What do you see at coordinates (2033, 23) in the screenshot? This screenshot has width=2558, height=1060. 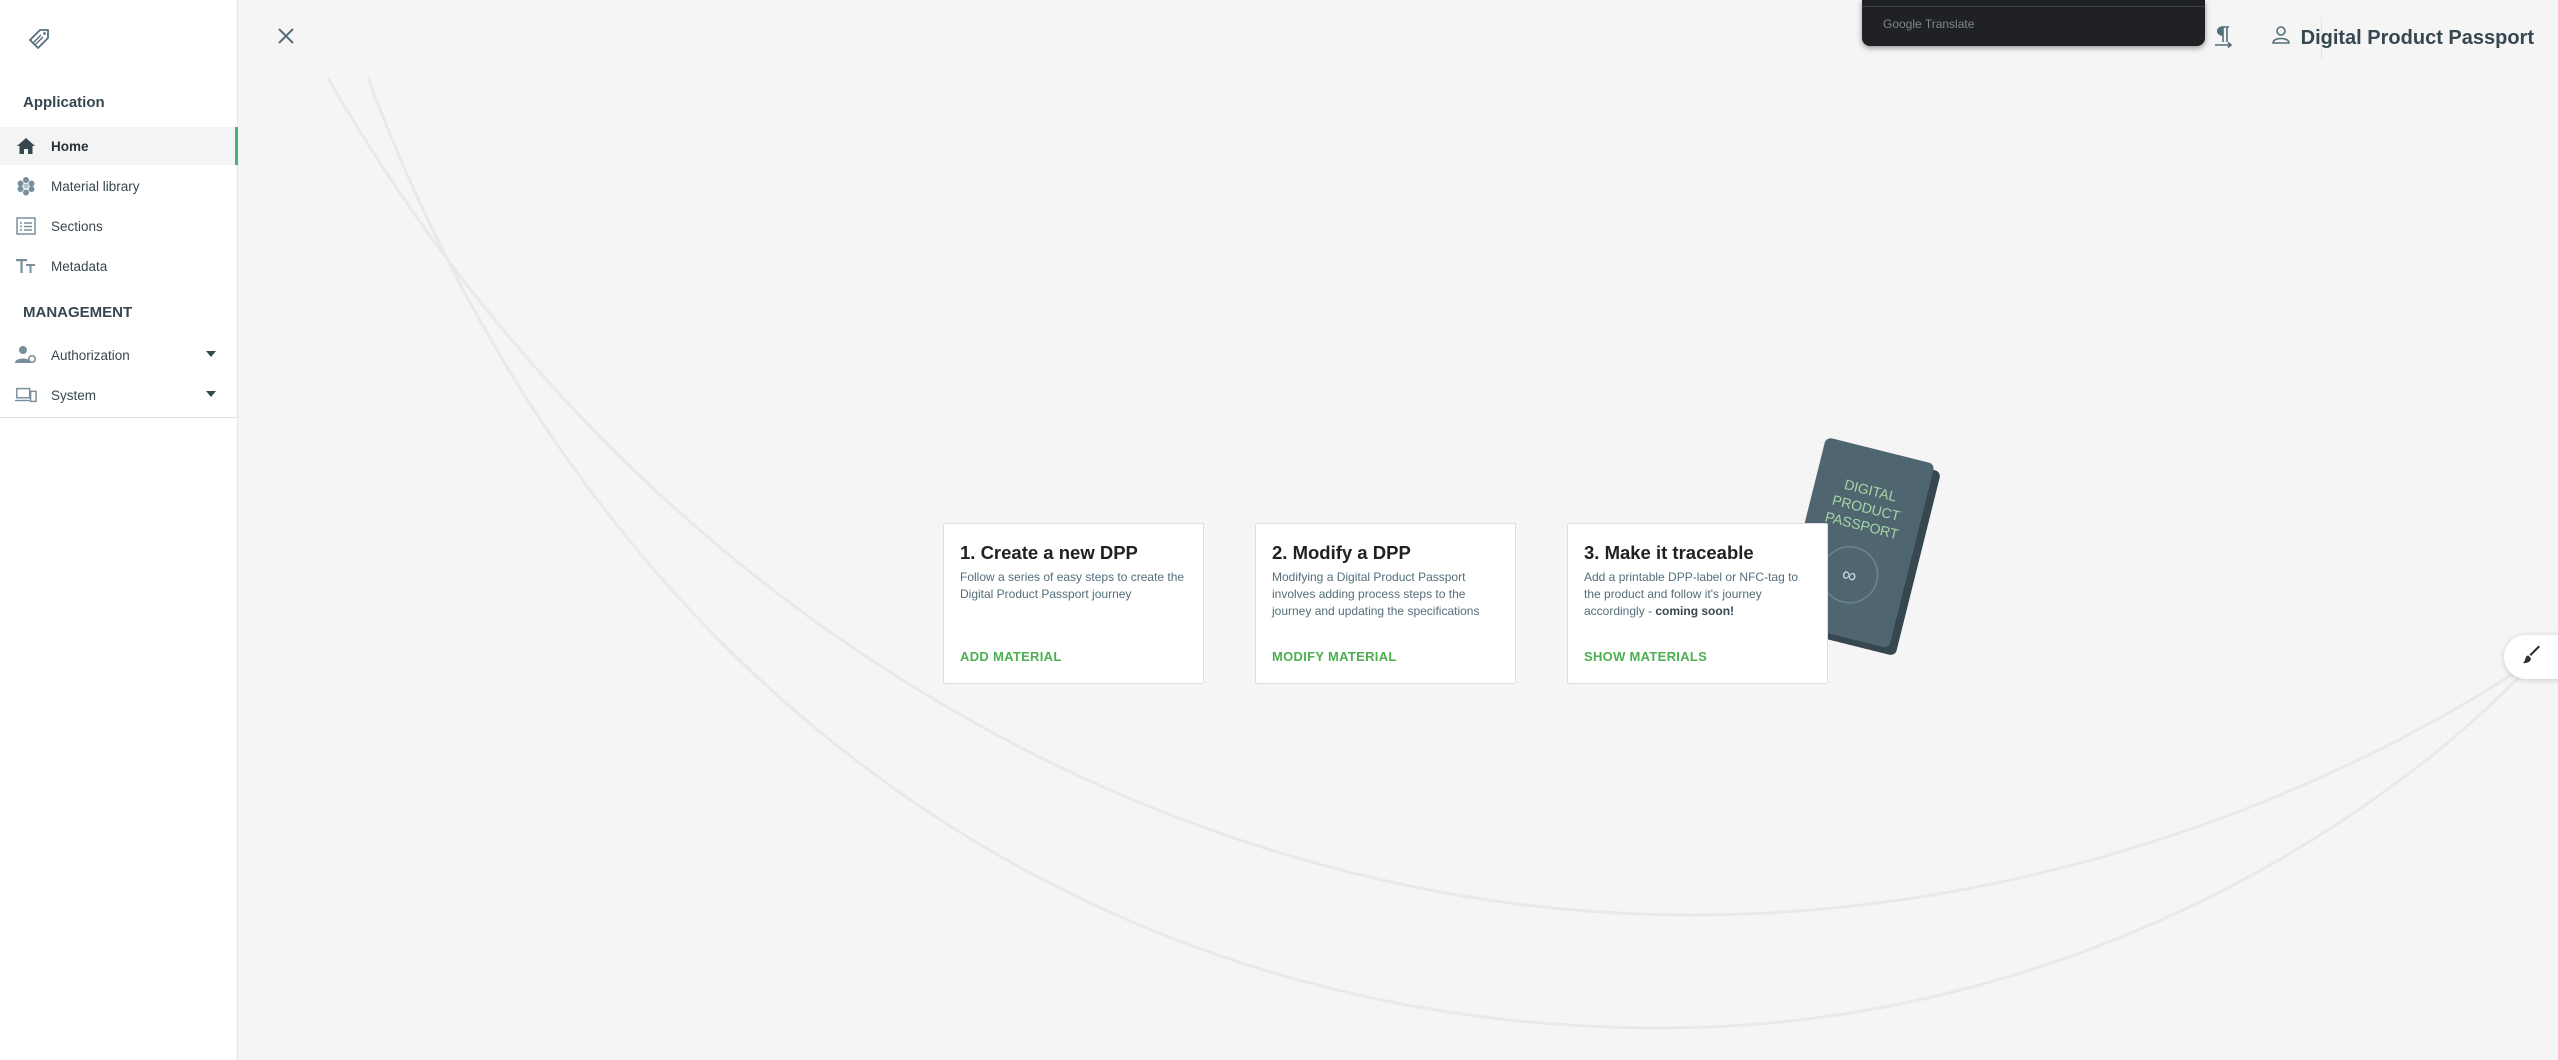 I see `google-translate-popup: Google Translate` at bounding box center [2033, 23].